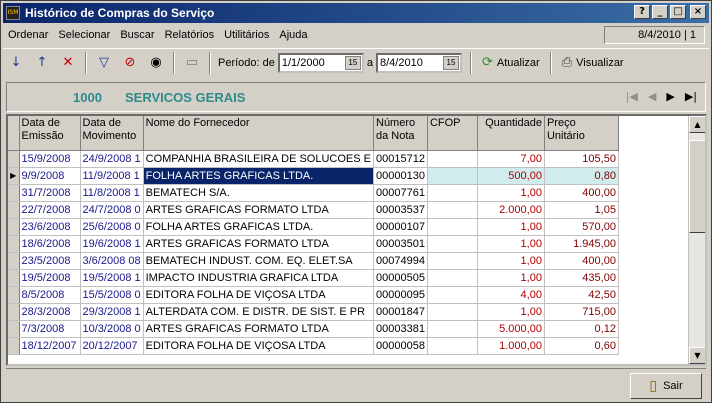 This screenshot has width=712, height=403. I want to click on first-record-icon: |◀, so click(632, 96).